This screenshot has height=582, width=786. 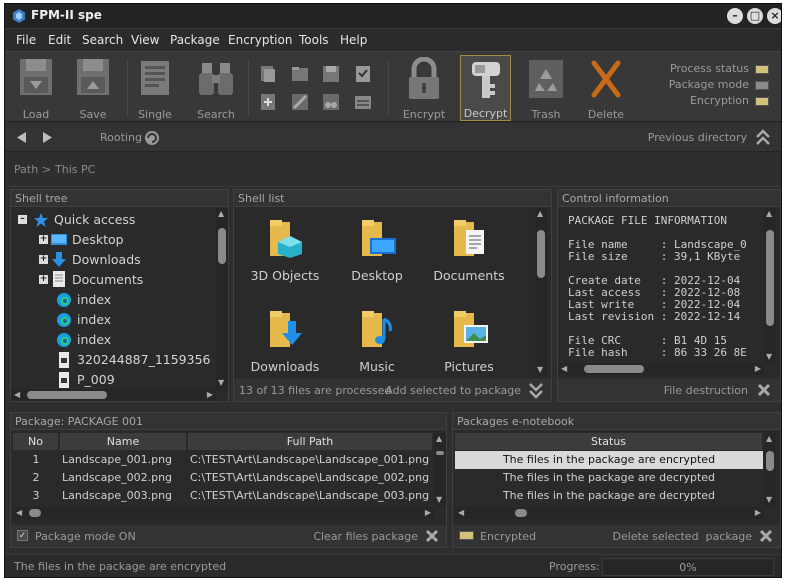 What do you see at coordinates (22, 535) in the screenshot?
I see `package-mode-checkbox: ✓` at bounding box center [22, 535].